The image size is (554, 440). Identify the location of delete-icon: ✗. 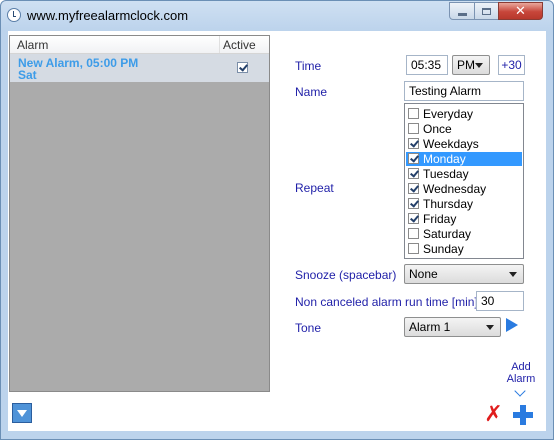
(493, 415).